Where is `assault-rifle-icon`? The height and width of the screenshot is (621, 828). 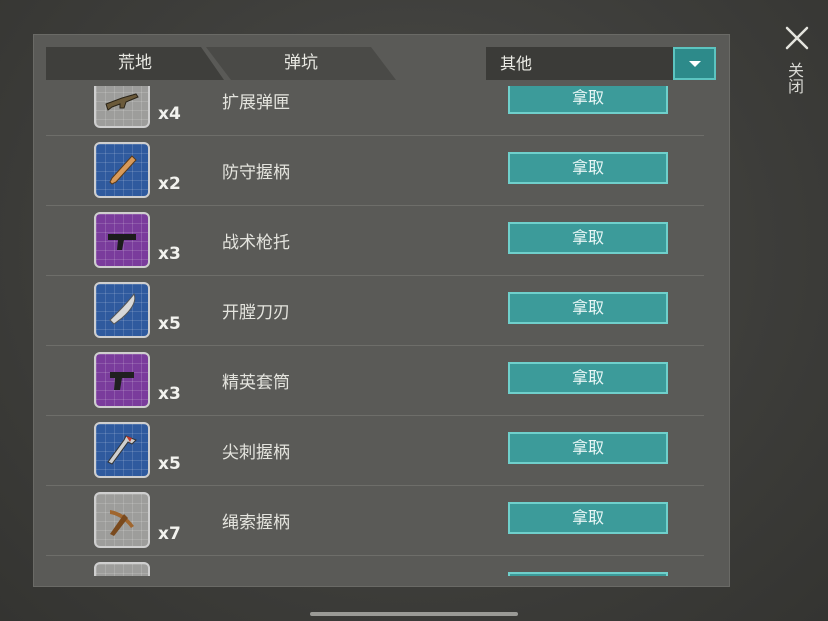 assault-rifle-icon is located at coordinates (122, 107).